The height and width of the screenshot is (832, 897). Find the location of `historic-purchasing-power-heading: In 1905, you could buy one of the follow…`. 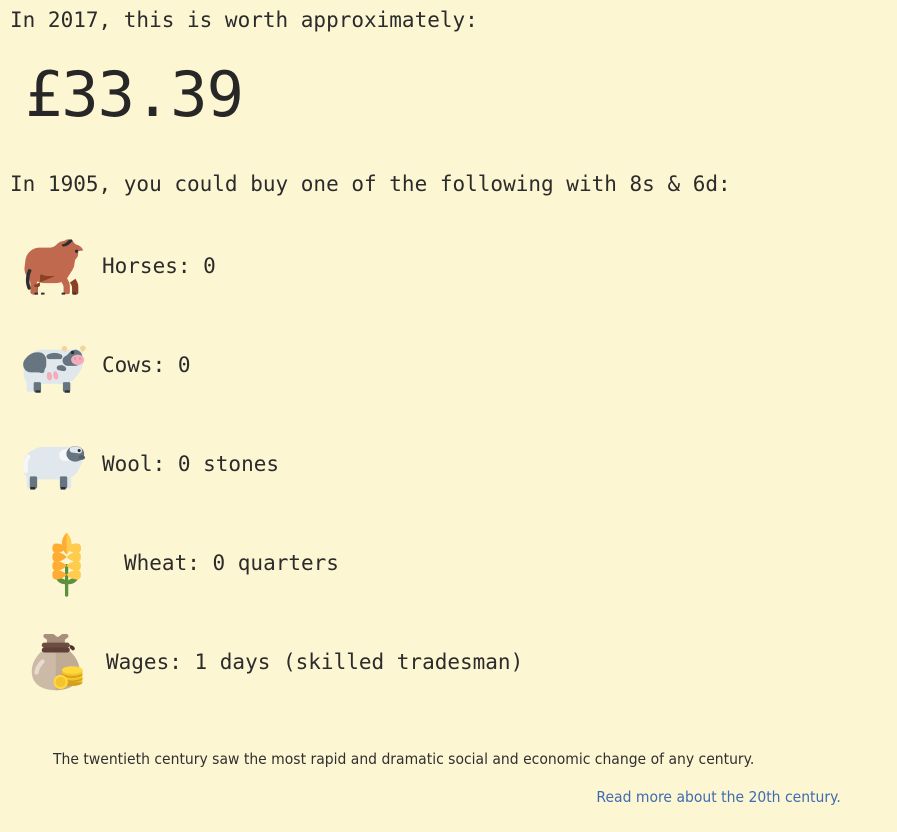

historic-purchasing-power-heading: In 1905, you could buy one of the follow… is located at coordinates (370, 184).